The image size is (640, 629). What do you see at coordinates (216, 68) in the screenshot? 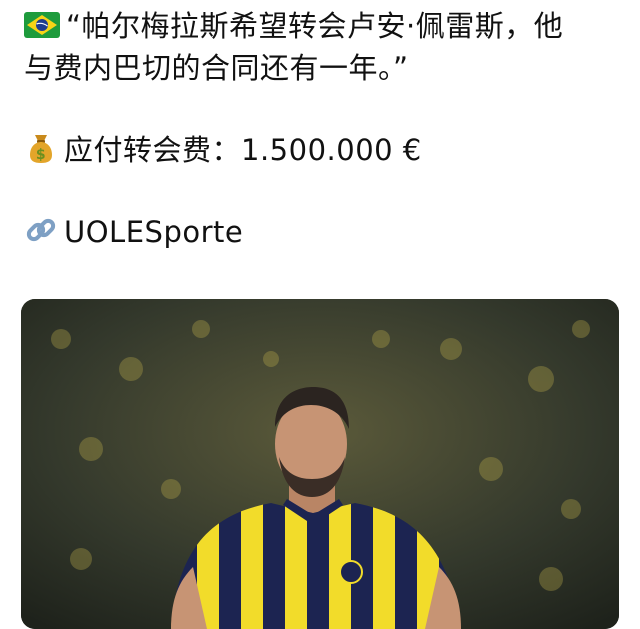
I see `quote-text-2: 与费内巴切的合同还有一年。”` at bounding box center [216, 68].